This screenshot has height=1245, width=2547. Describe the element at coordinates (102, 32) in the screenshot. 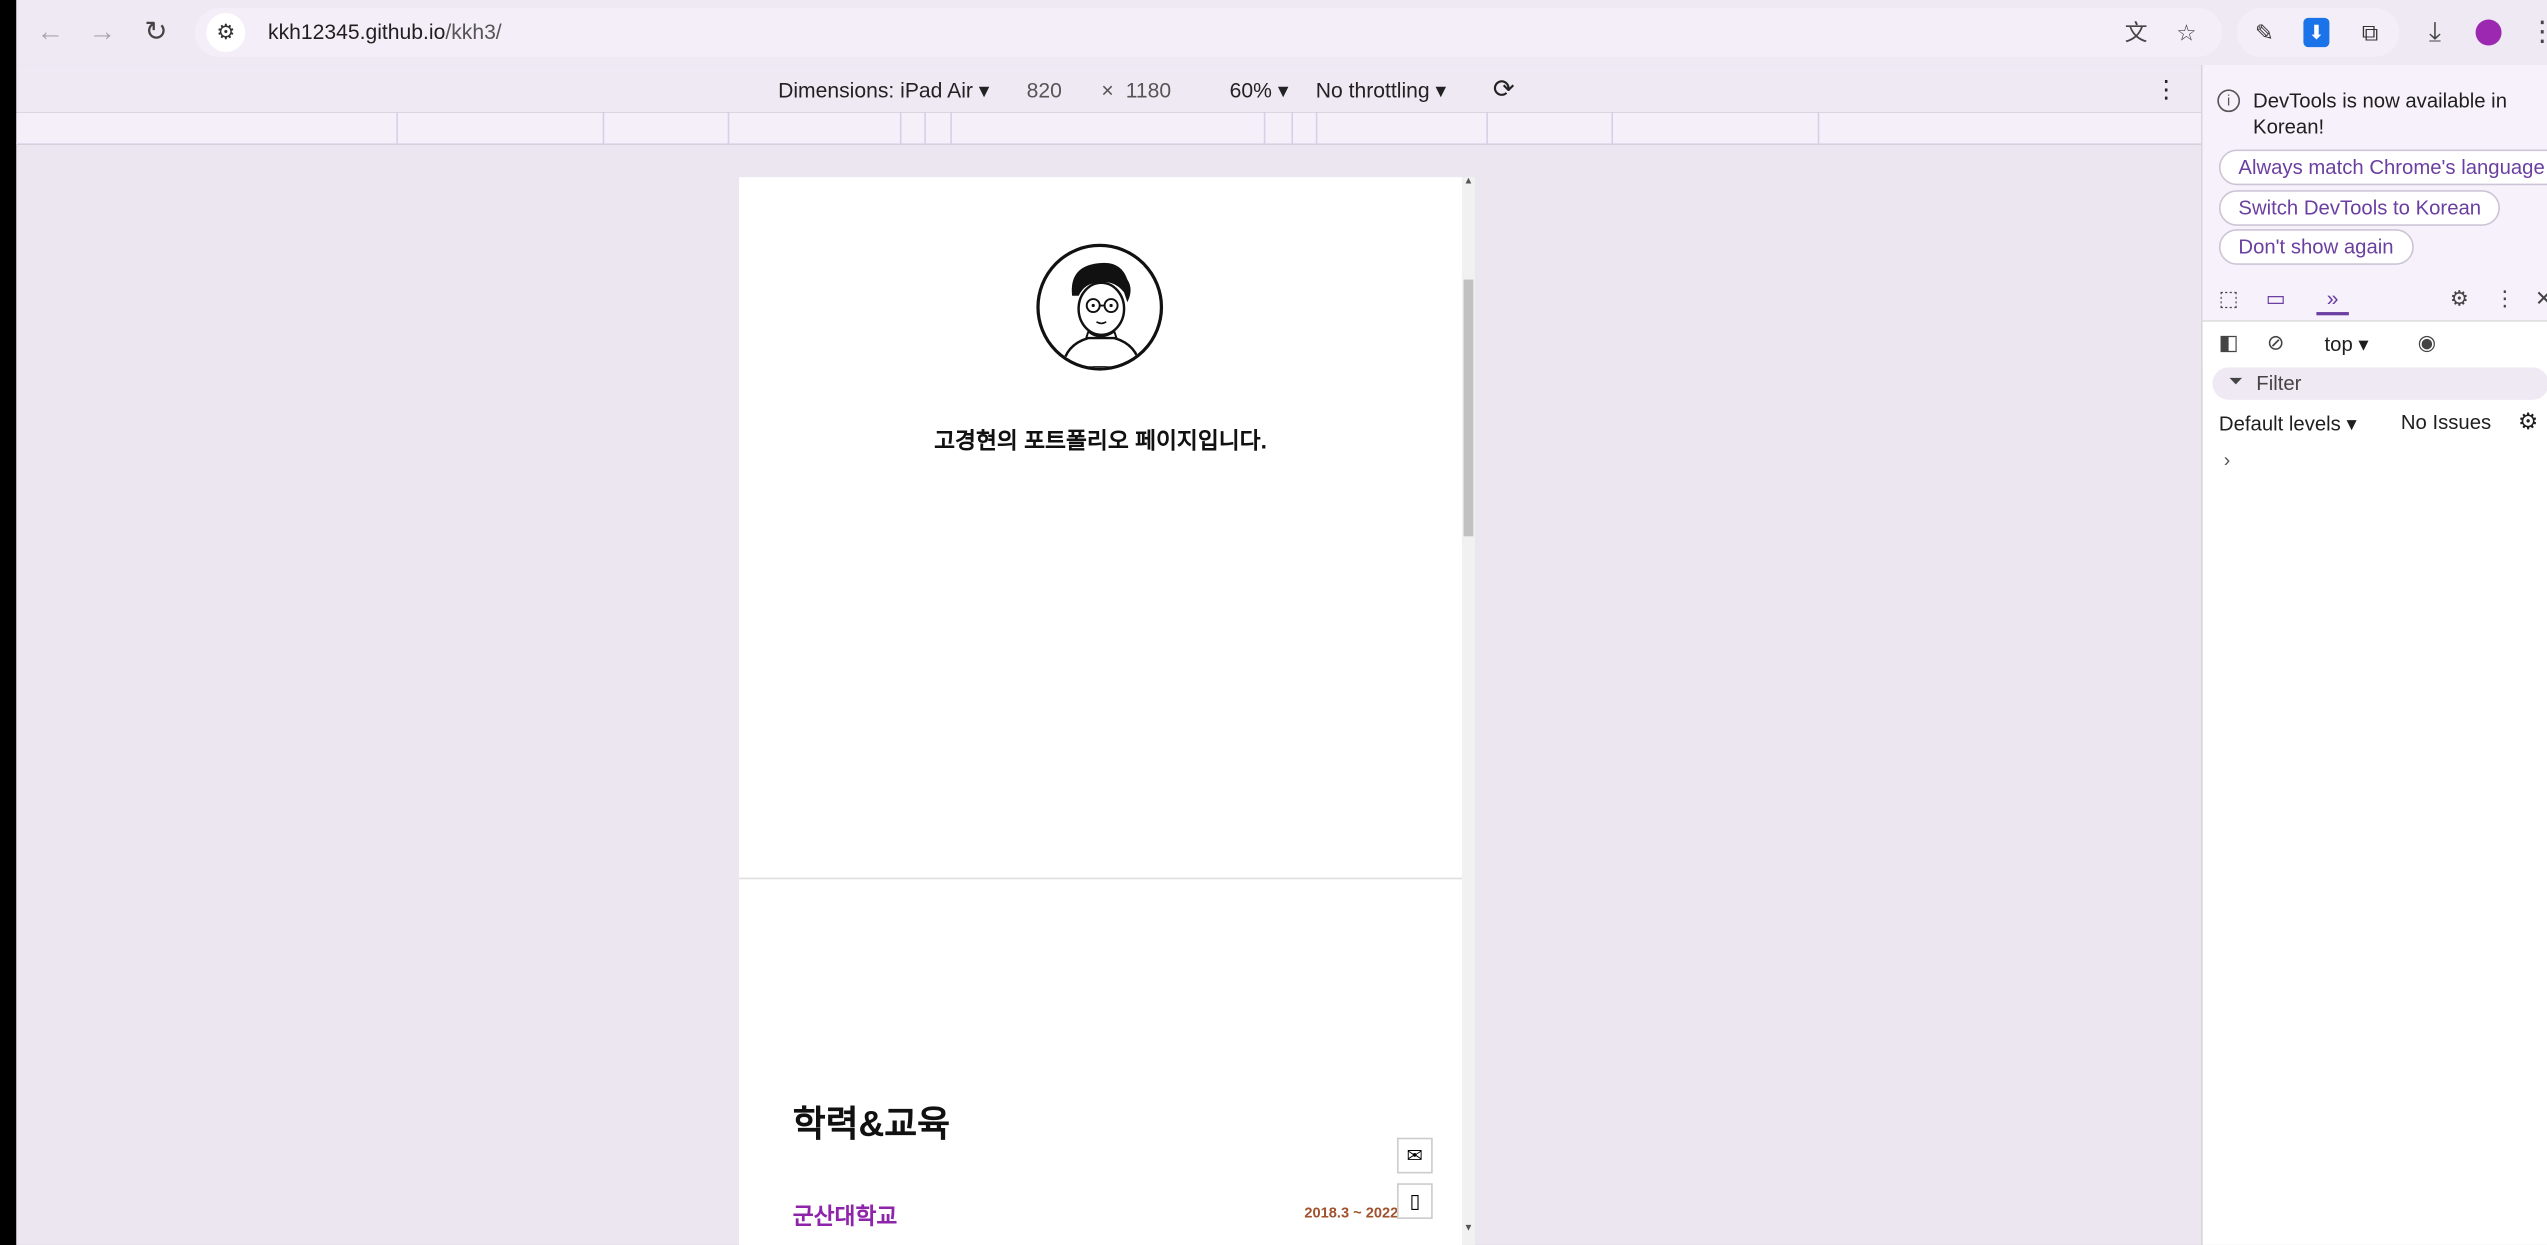

I see `forward-icon: →` at that location.